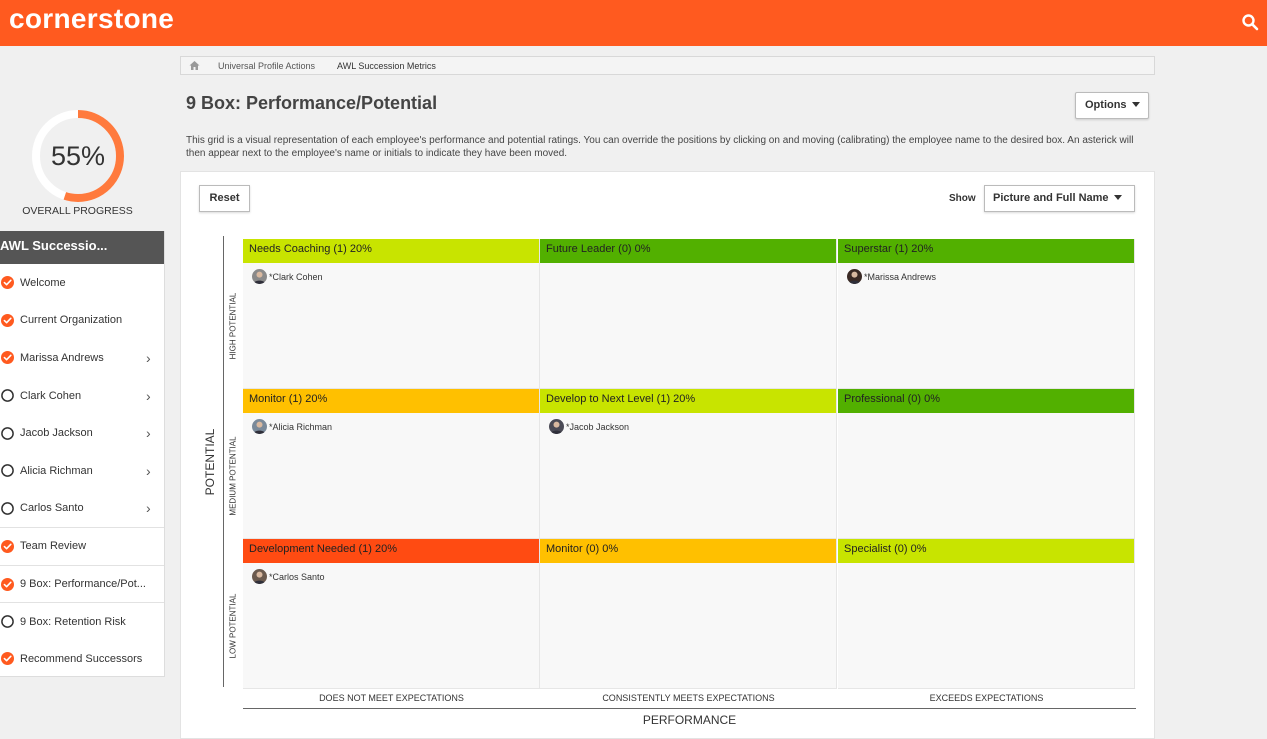 This screenshot has width=1267, height=739. What do you see at coordinates (633, 23) in the screenshot?
I see `top-bar: cornerstone` at bounding box center [633, 23].